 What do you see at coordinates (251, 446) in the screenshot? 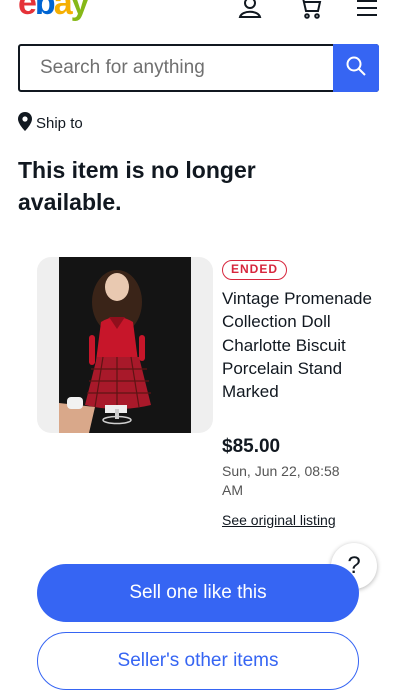
I see `listing-price: $85.00` at bounding box center [251, 446].